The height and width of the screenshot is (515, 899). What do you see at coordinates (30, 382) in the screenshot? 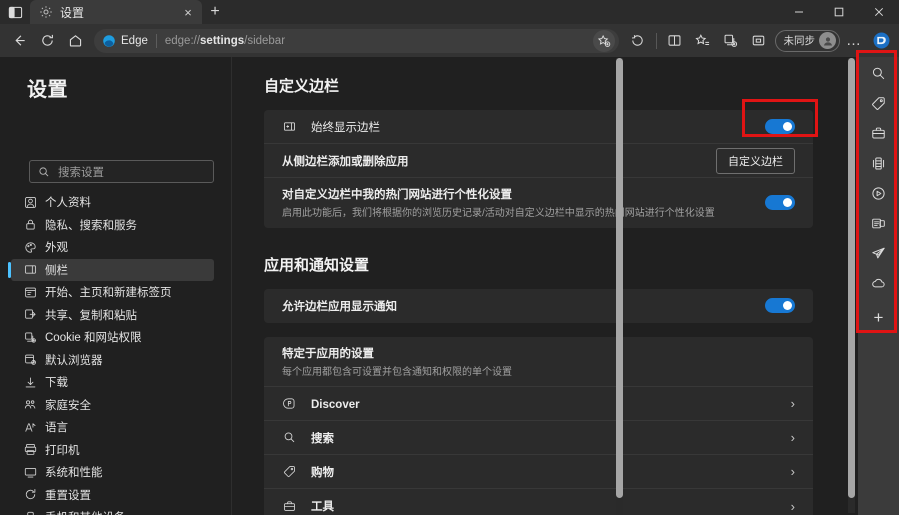
I see `download-icon` at bounding box center [30, 382].